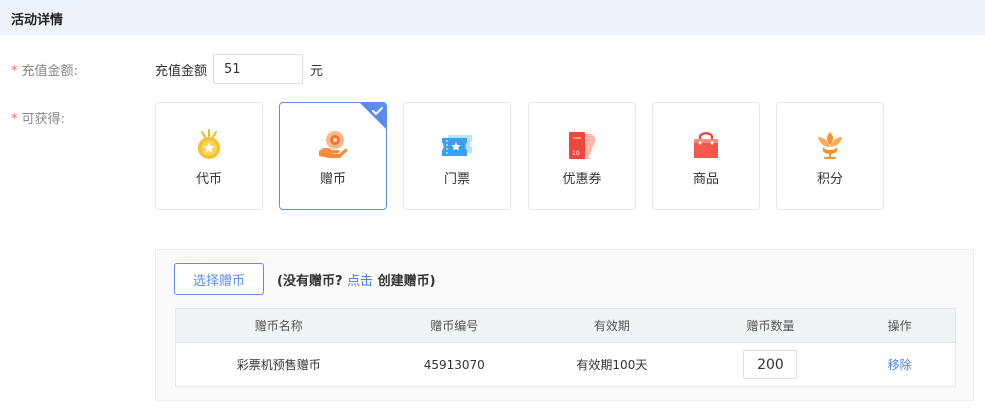  Describe the element at coordinates (37, 20) in the screenshot. I see `section-title: 活动详情` at that location.